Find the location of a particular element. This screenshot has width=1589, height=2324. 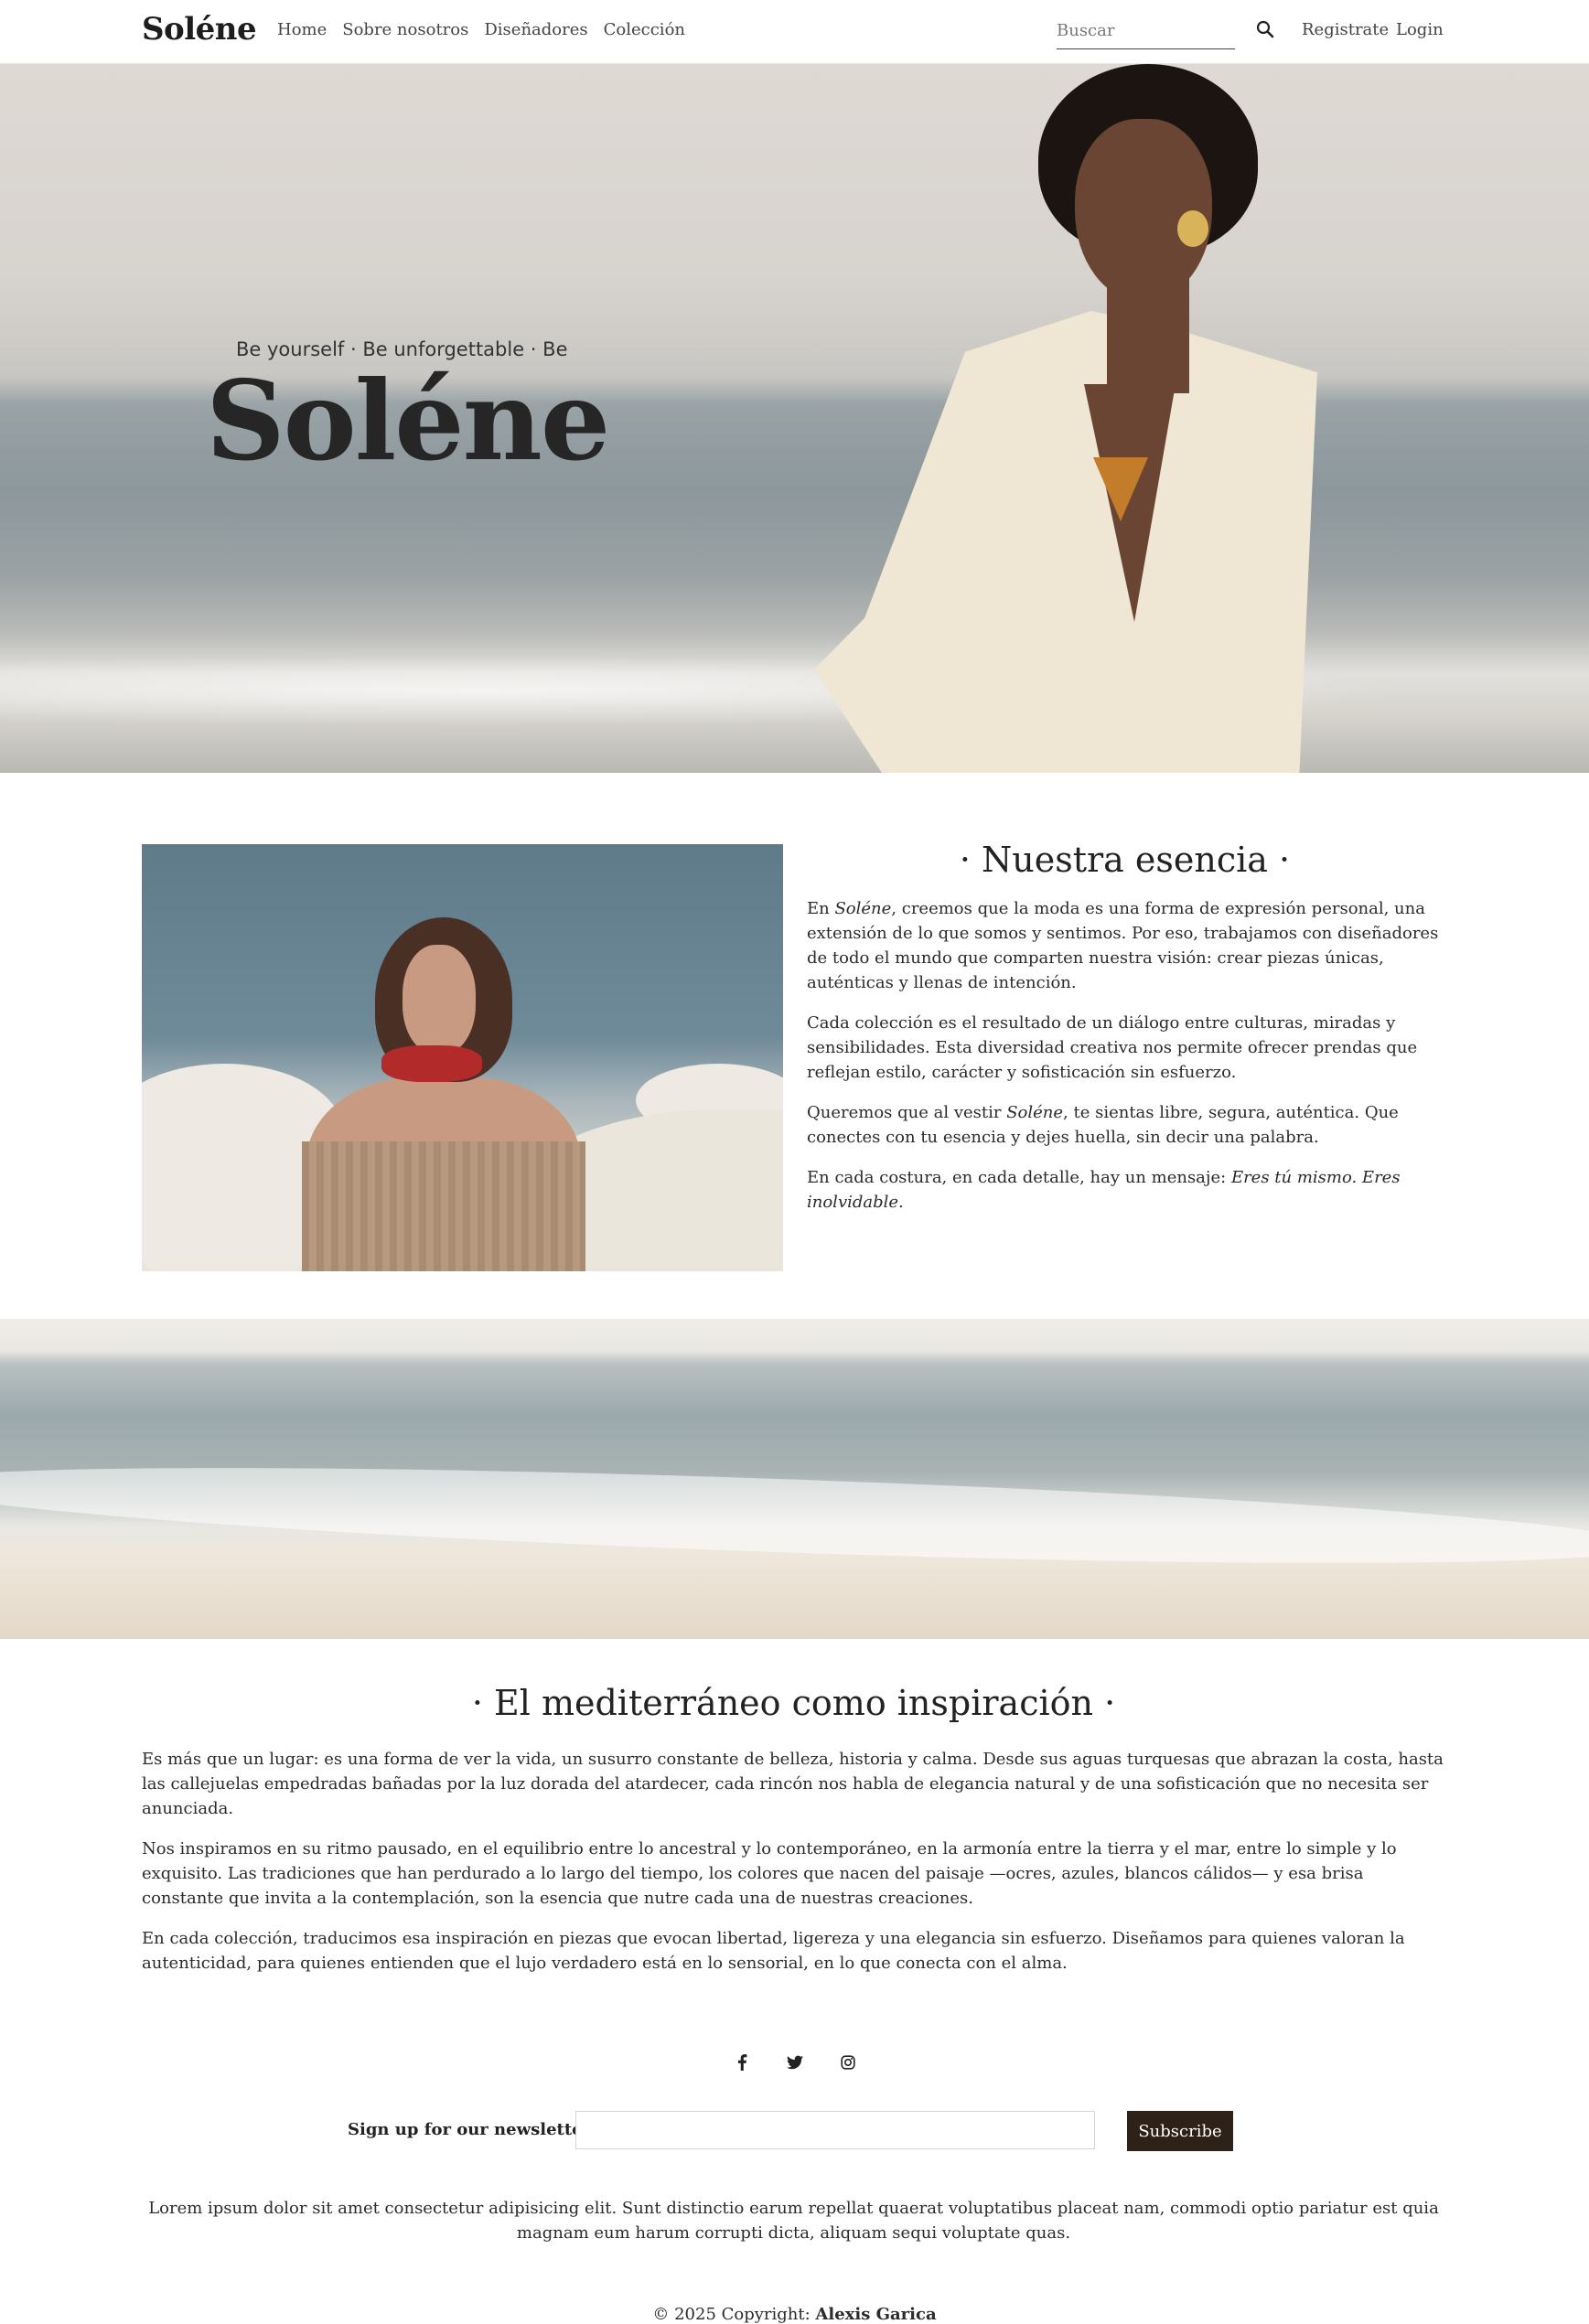

newsletter-label: Sign up for our newsletter is located at coordinates (470, 2129).